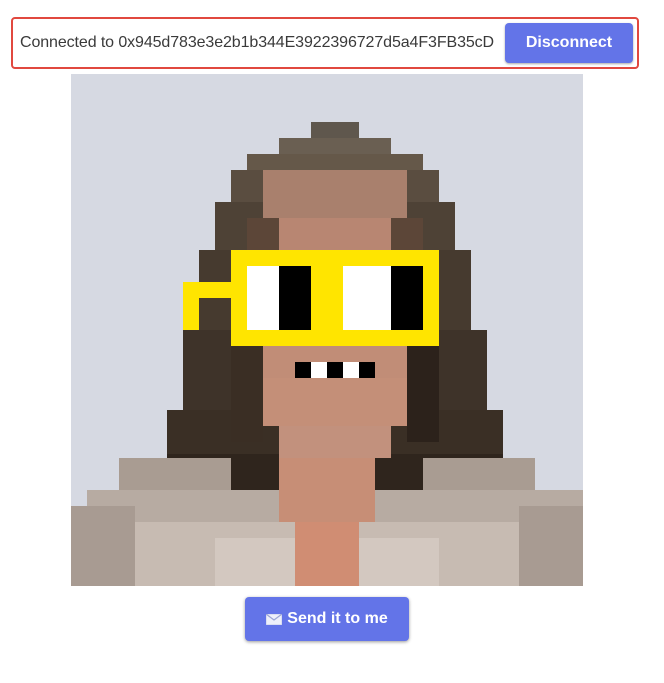  Describe the element at coordinates (569, 43) in the screenshot. I see `disconnect-button: Disconnect` at that location.